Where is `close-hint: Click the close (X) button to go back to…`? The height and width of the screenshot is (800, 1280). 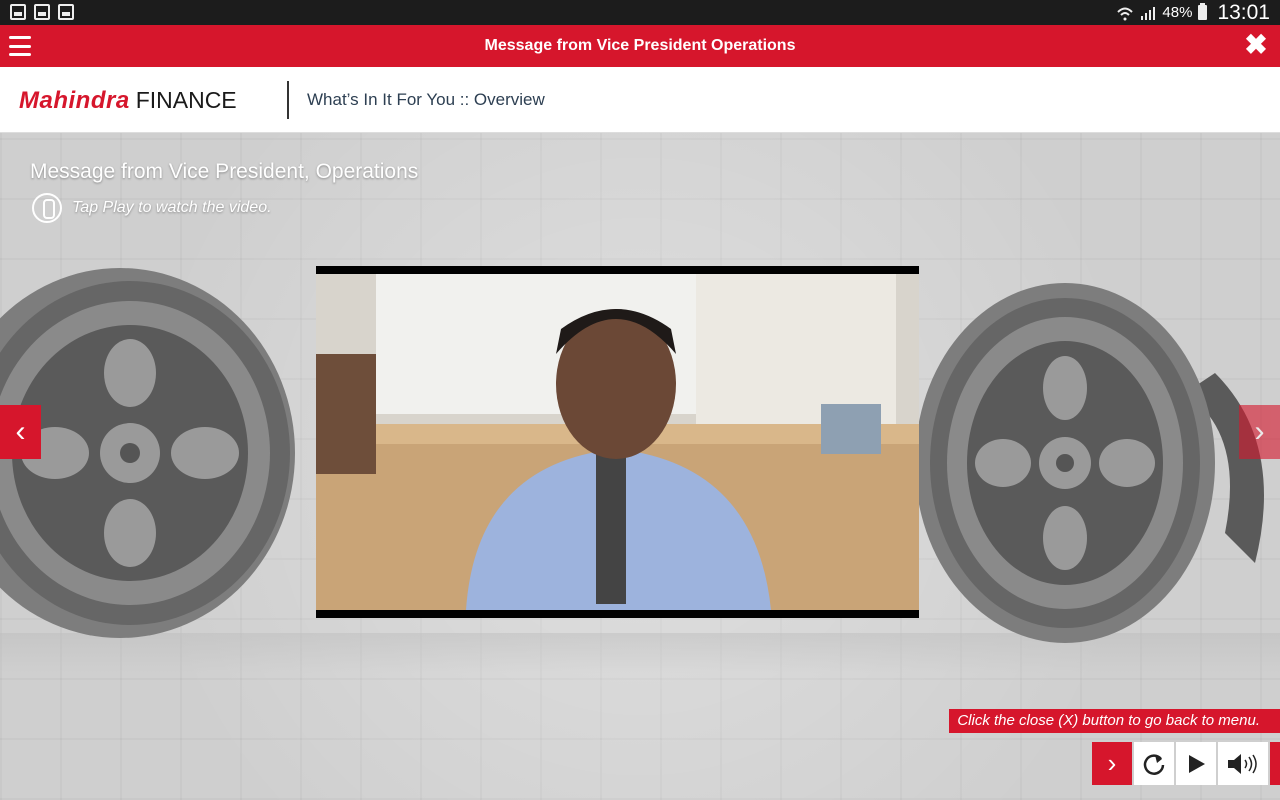
close-hint: Click the close (X) button to go back to… is located at coordinates (1114, 721).